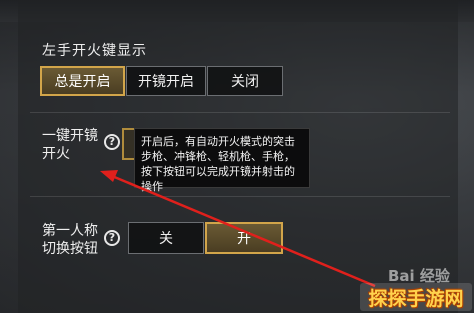 This screenshot has width=474, height=313. I want to click on option-on: 开, so click(244, 238).